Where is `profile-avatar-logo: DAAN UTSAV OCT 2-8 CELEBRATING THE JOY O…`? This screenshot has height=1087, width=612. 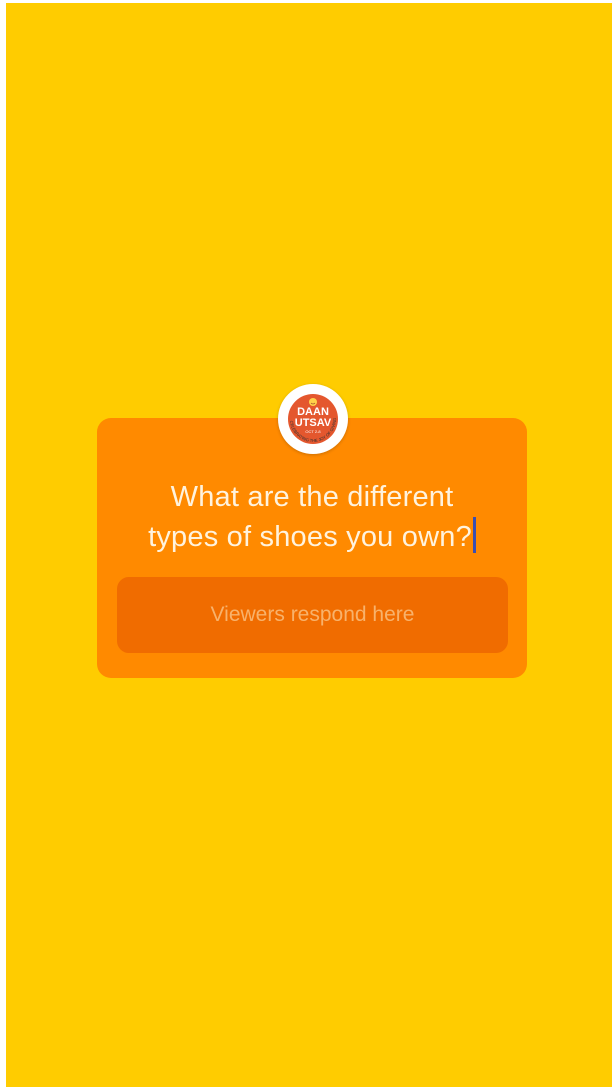 profile-avatar-logo: DAAN UTSAV OCT 2-8 CELEBRATING THE JOY O… is located at coordinates (313, 419).